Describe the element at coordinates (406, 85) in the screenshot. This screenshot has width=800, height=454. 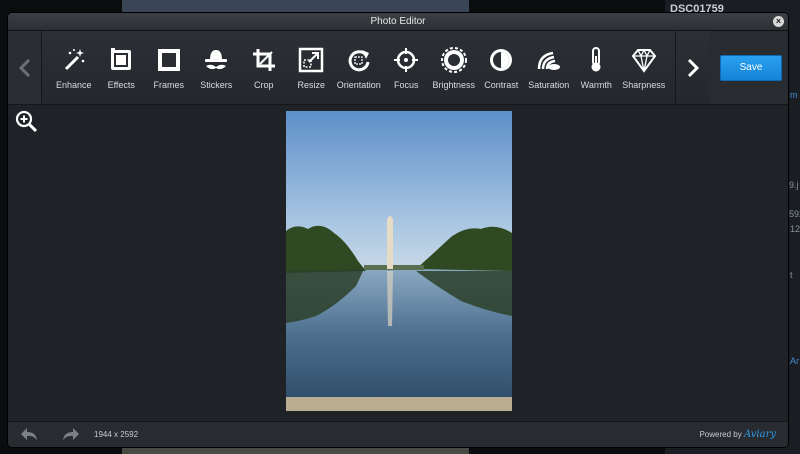
I see `tool-label: Focus` at that location.